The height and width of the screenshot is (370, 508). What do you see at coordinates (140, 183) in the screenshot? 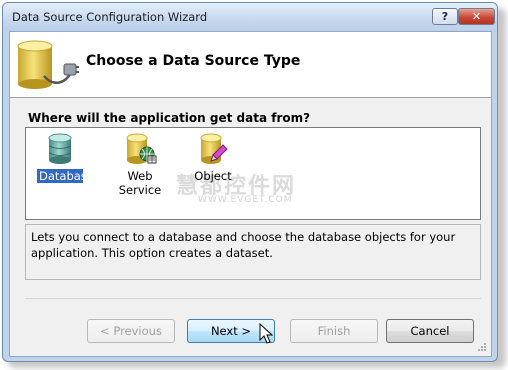
I see `type-label-web-service: Web Service` at bounding box center [140, 183].